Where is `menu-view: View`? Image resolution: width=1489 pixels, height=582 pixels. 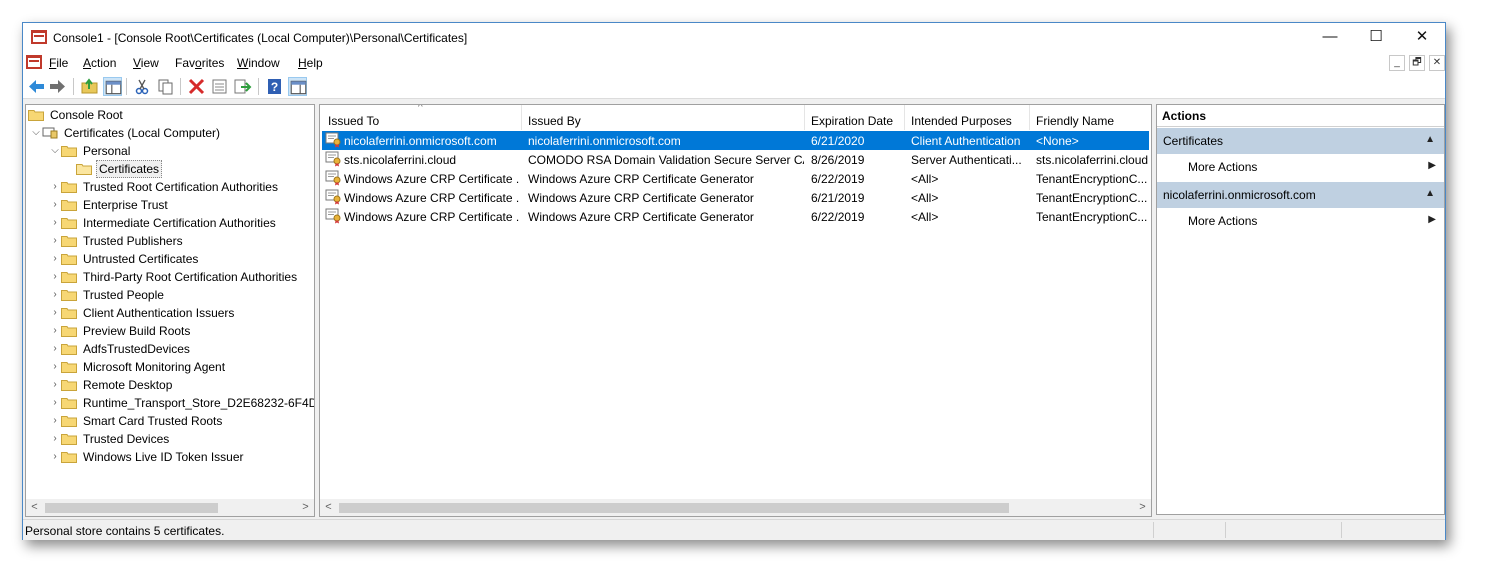
menu-view: View is located at coordinates (146, 63).